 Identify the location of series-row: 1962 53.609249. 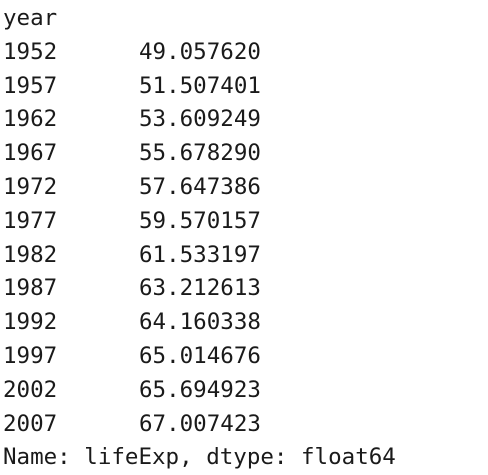
(245, 120).